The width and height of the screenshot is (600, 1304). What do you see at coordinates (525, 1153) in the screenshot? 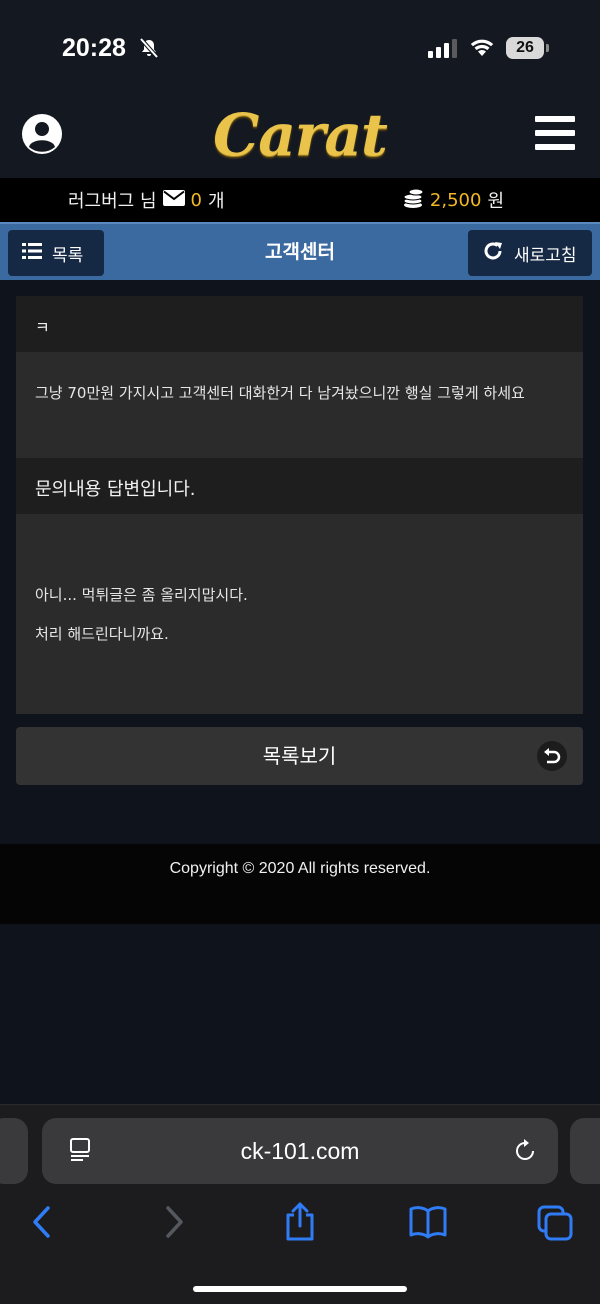
I see `reload-icon` at bounding box center [525, 1153].